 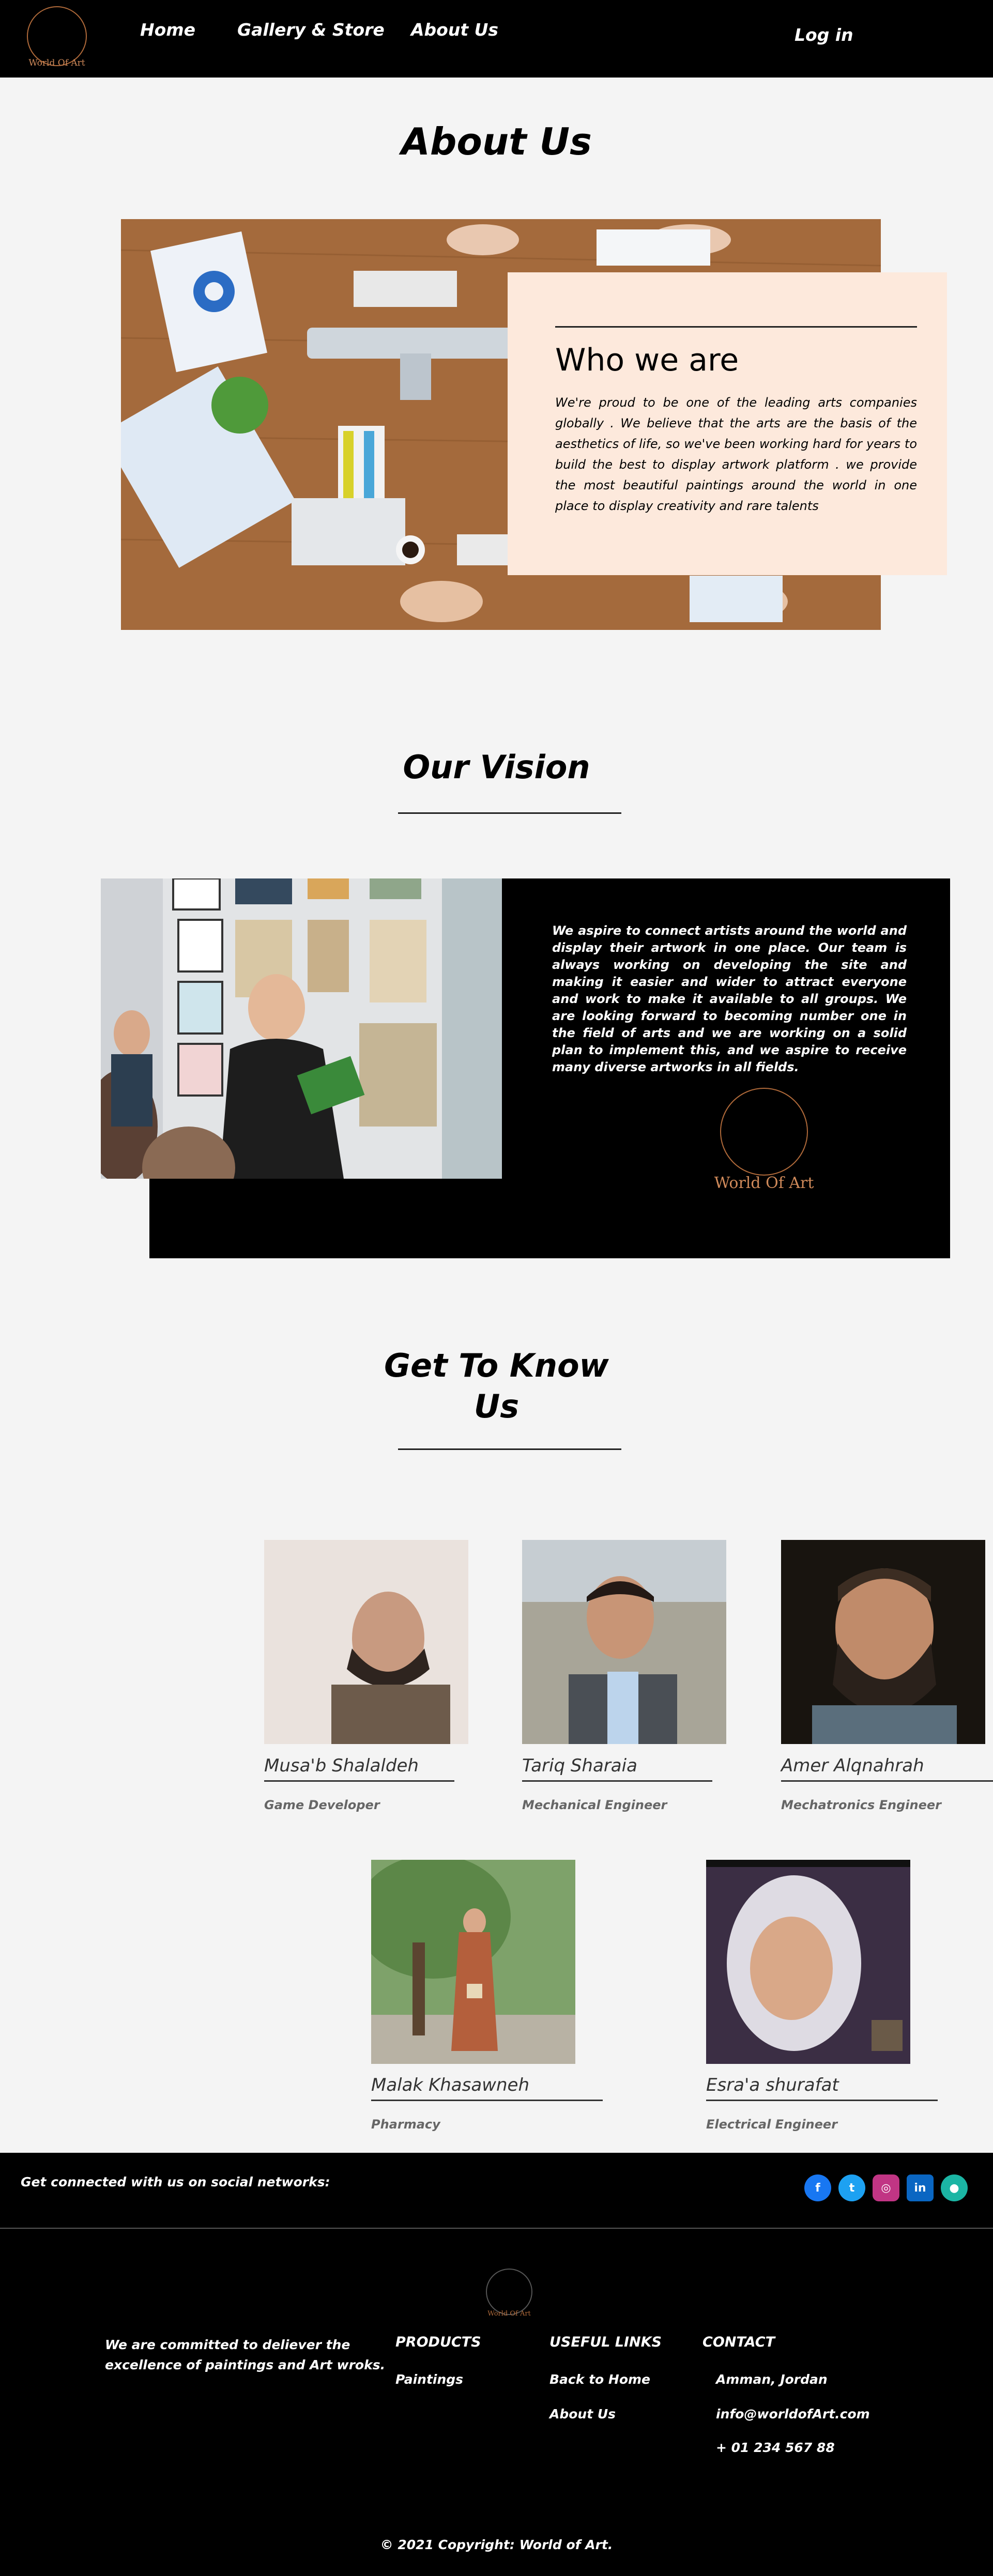 What do you see at coordinates (405, 2124) in the screenshot?
I see `member-role: Pharmacy` at bounding box center [405, 2124].